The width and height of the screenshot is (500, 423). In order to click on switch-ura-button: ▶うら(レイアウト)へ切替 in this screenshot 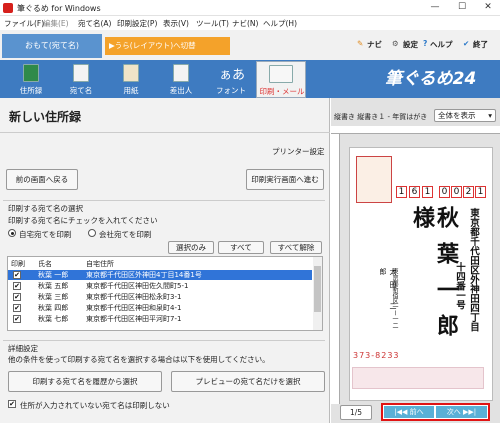, I will do `click(167, 46)`.